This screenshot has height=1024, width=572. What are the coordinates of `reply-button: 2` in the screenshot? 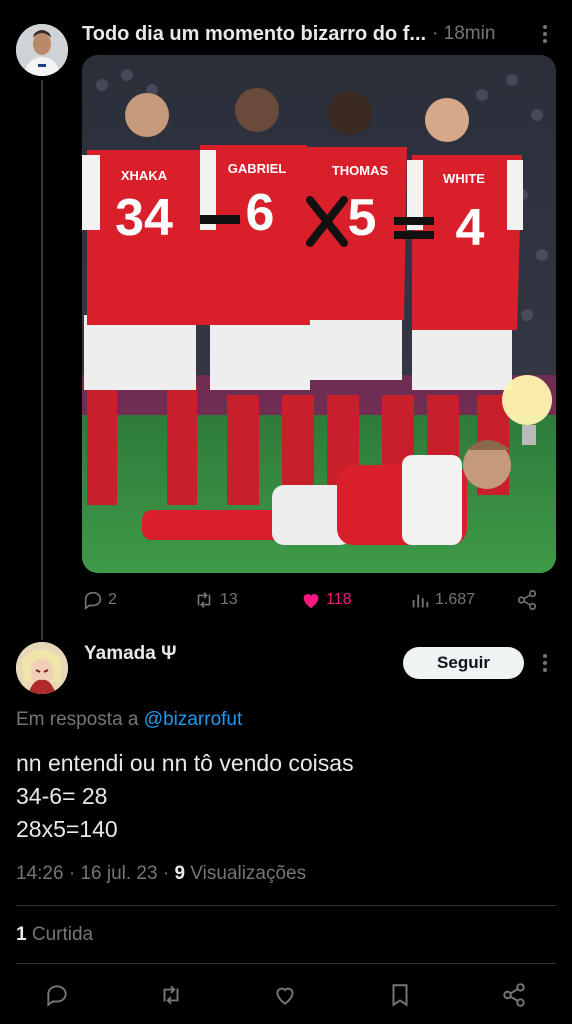 It's located at (99, 600).